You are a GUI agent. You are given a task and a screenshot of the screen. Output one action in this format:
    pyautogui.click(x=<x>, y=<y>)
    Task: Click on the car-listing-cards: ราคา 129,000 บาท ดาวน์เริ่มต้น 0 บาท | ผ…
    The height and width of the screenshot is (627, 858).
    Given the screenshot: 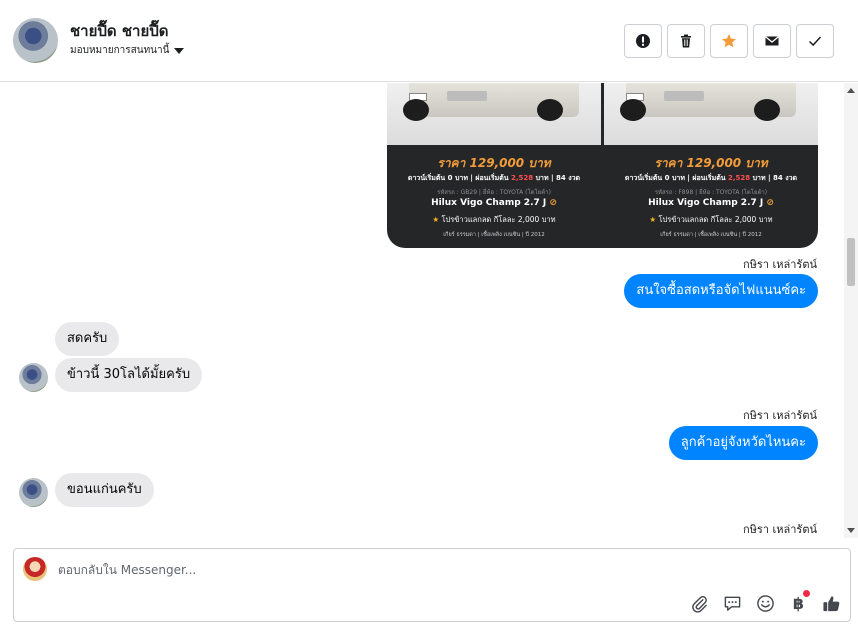 What is the action you would take?
    pyautogui.click(x=602, y=165)
    